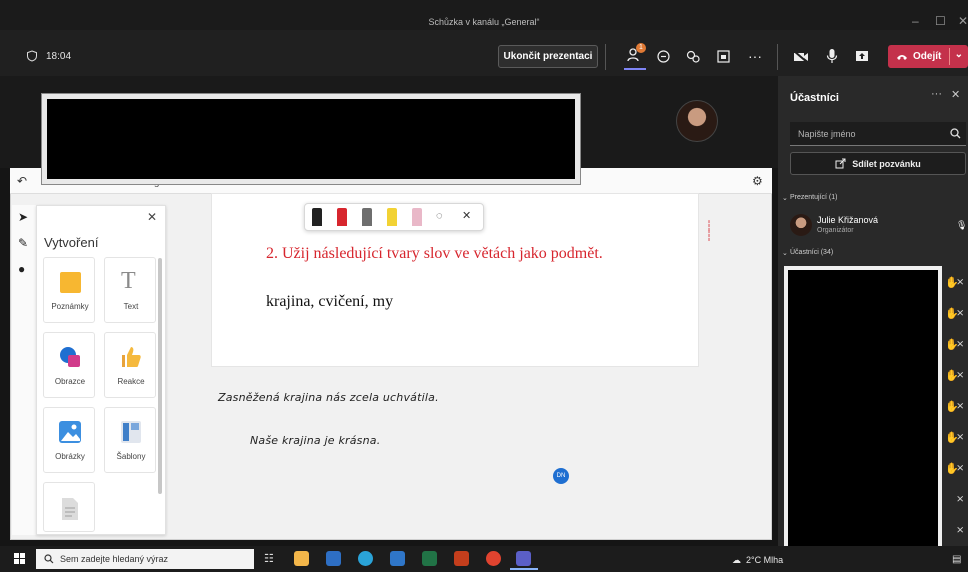  What do you see at coordinates (70, 282) in the screenshot?
I see `sticky-note-icon` at bounding box center [70, 282].